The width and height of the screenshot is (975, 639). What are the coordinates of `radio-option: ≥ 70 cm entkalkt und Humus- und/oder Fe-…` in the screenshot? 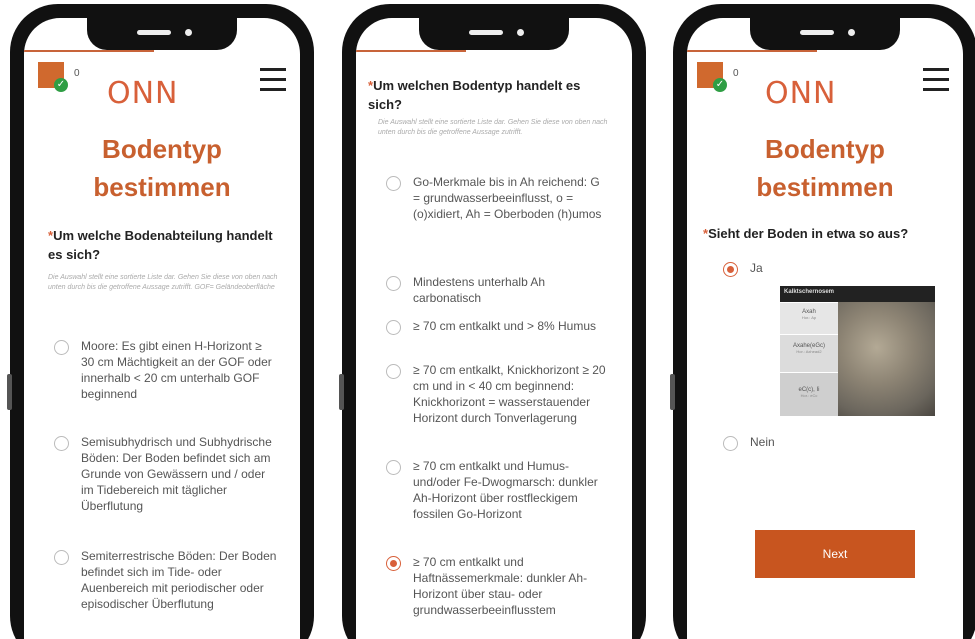 It's located at (498, 490).